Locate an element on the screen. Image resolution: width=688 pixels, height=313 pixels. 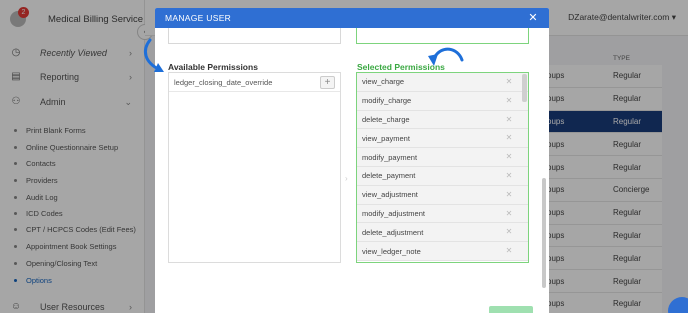
permission-label: delete_payment is located at coordinates (389, 176).